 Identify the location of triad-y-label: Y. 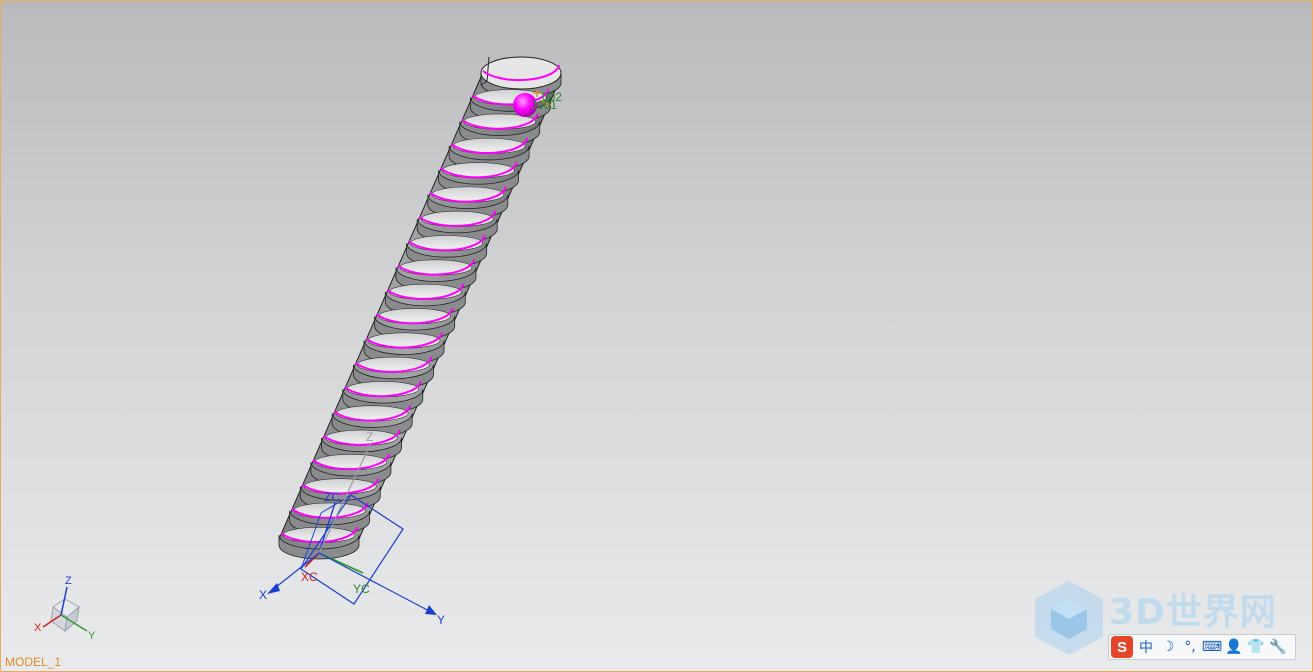
(92, 636).